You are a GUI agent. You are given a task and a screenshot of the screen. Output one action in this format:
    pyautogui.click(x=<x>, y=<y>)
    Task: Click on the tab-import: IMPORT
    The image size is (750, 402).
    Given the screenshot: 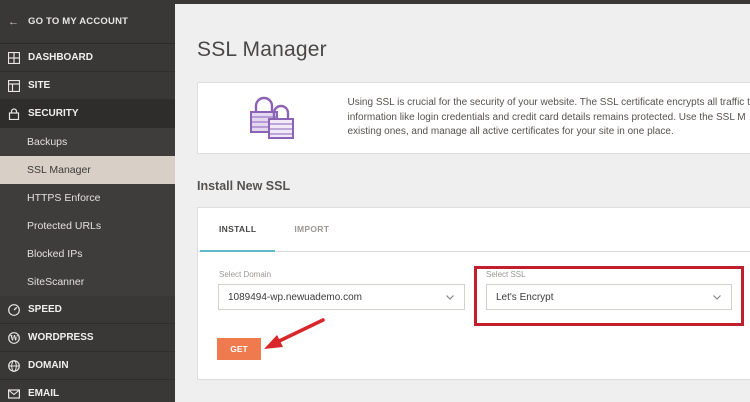 What is the action you would take?
    pyautogui.click(x=311, y=229)
    